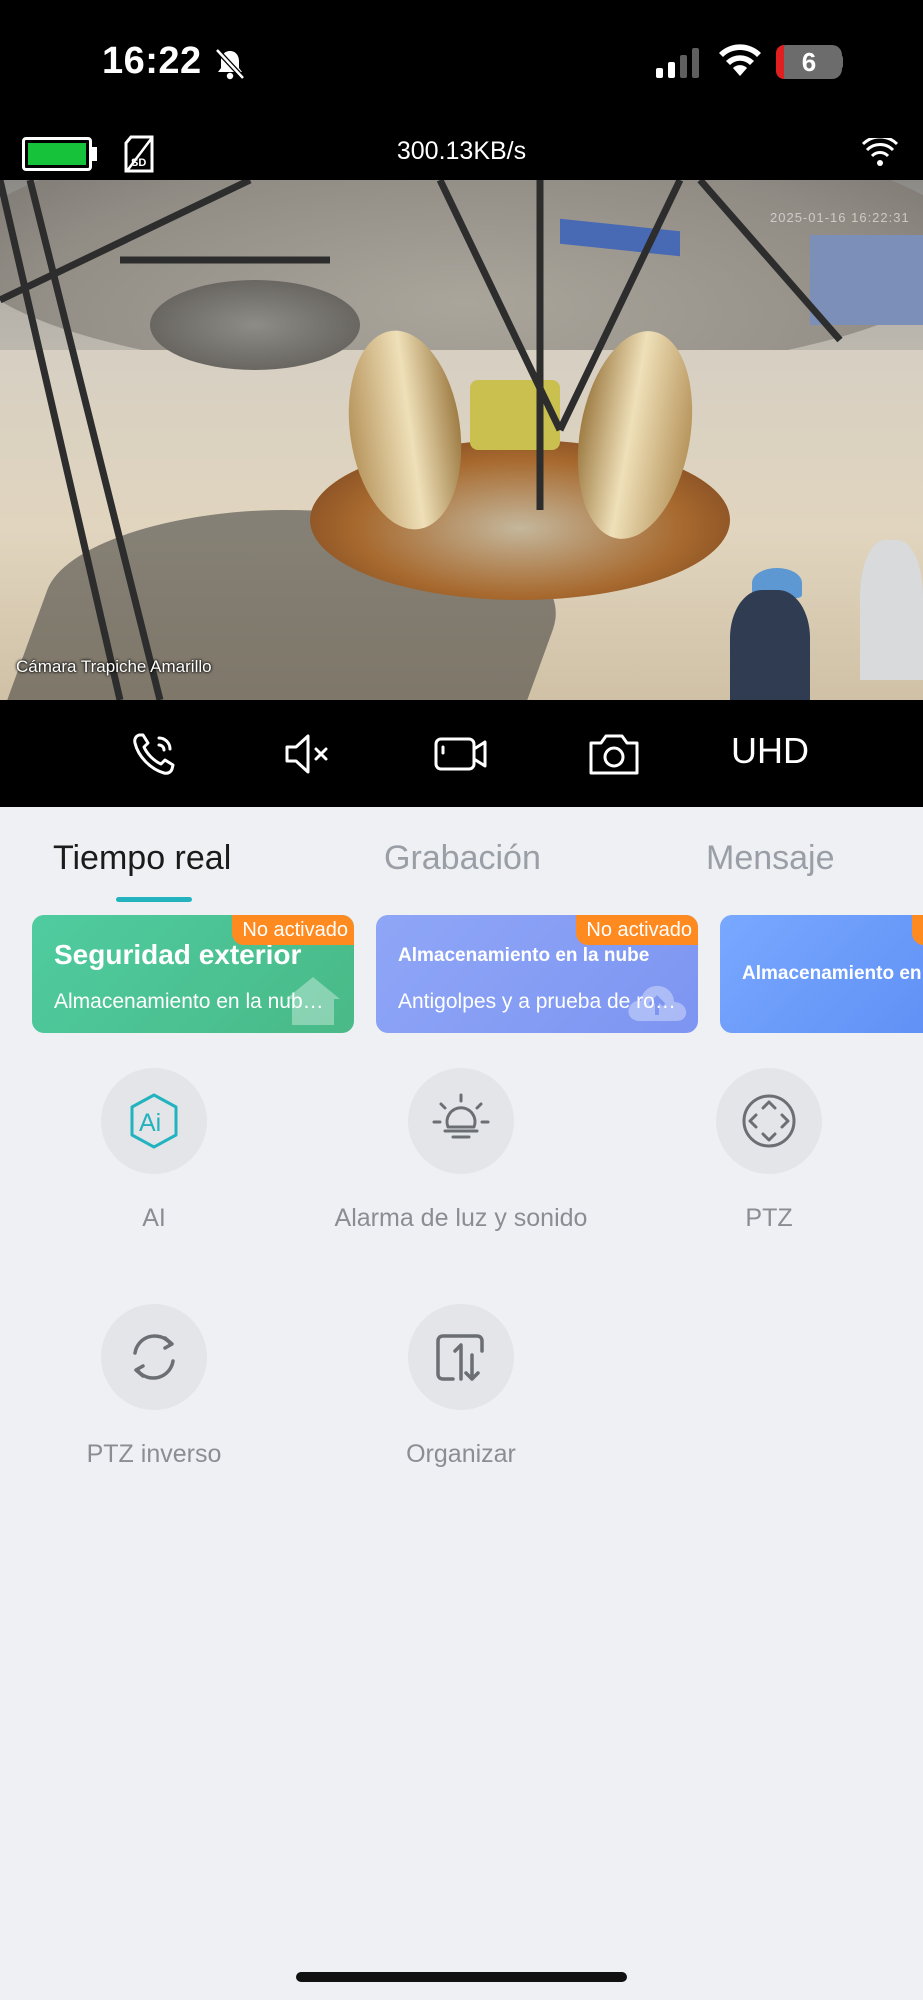 The width and height of the screenshot is (923, 2000). I want to click on tab-bar: Tiempo real Grabación Mensaje, so click(461, 857).